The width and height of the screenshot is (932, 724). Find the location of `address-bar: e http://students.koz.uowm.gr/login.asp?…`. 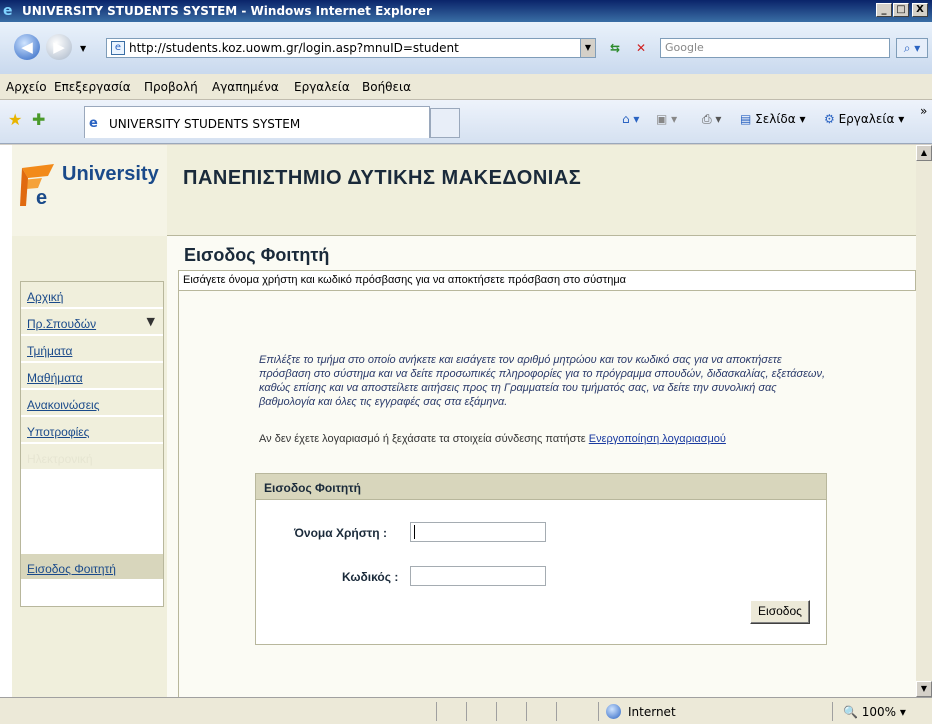

address-bar: e http://students.koz.uowm.gr/login.asp?… is located at coordinates (351, 48).